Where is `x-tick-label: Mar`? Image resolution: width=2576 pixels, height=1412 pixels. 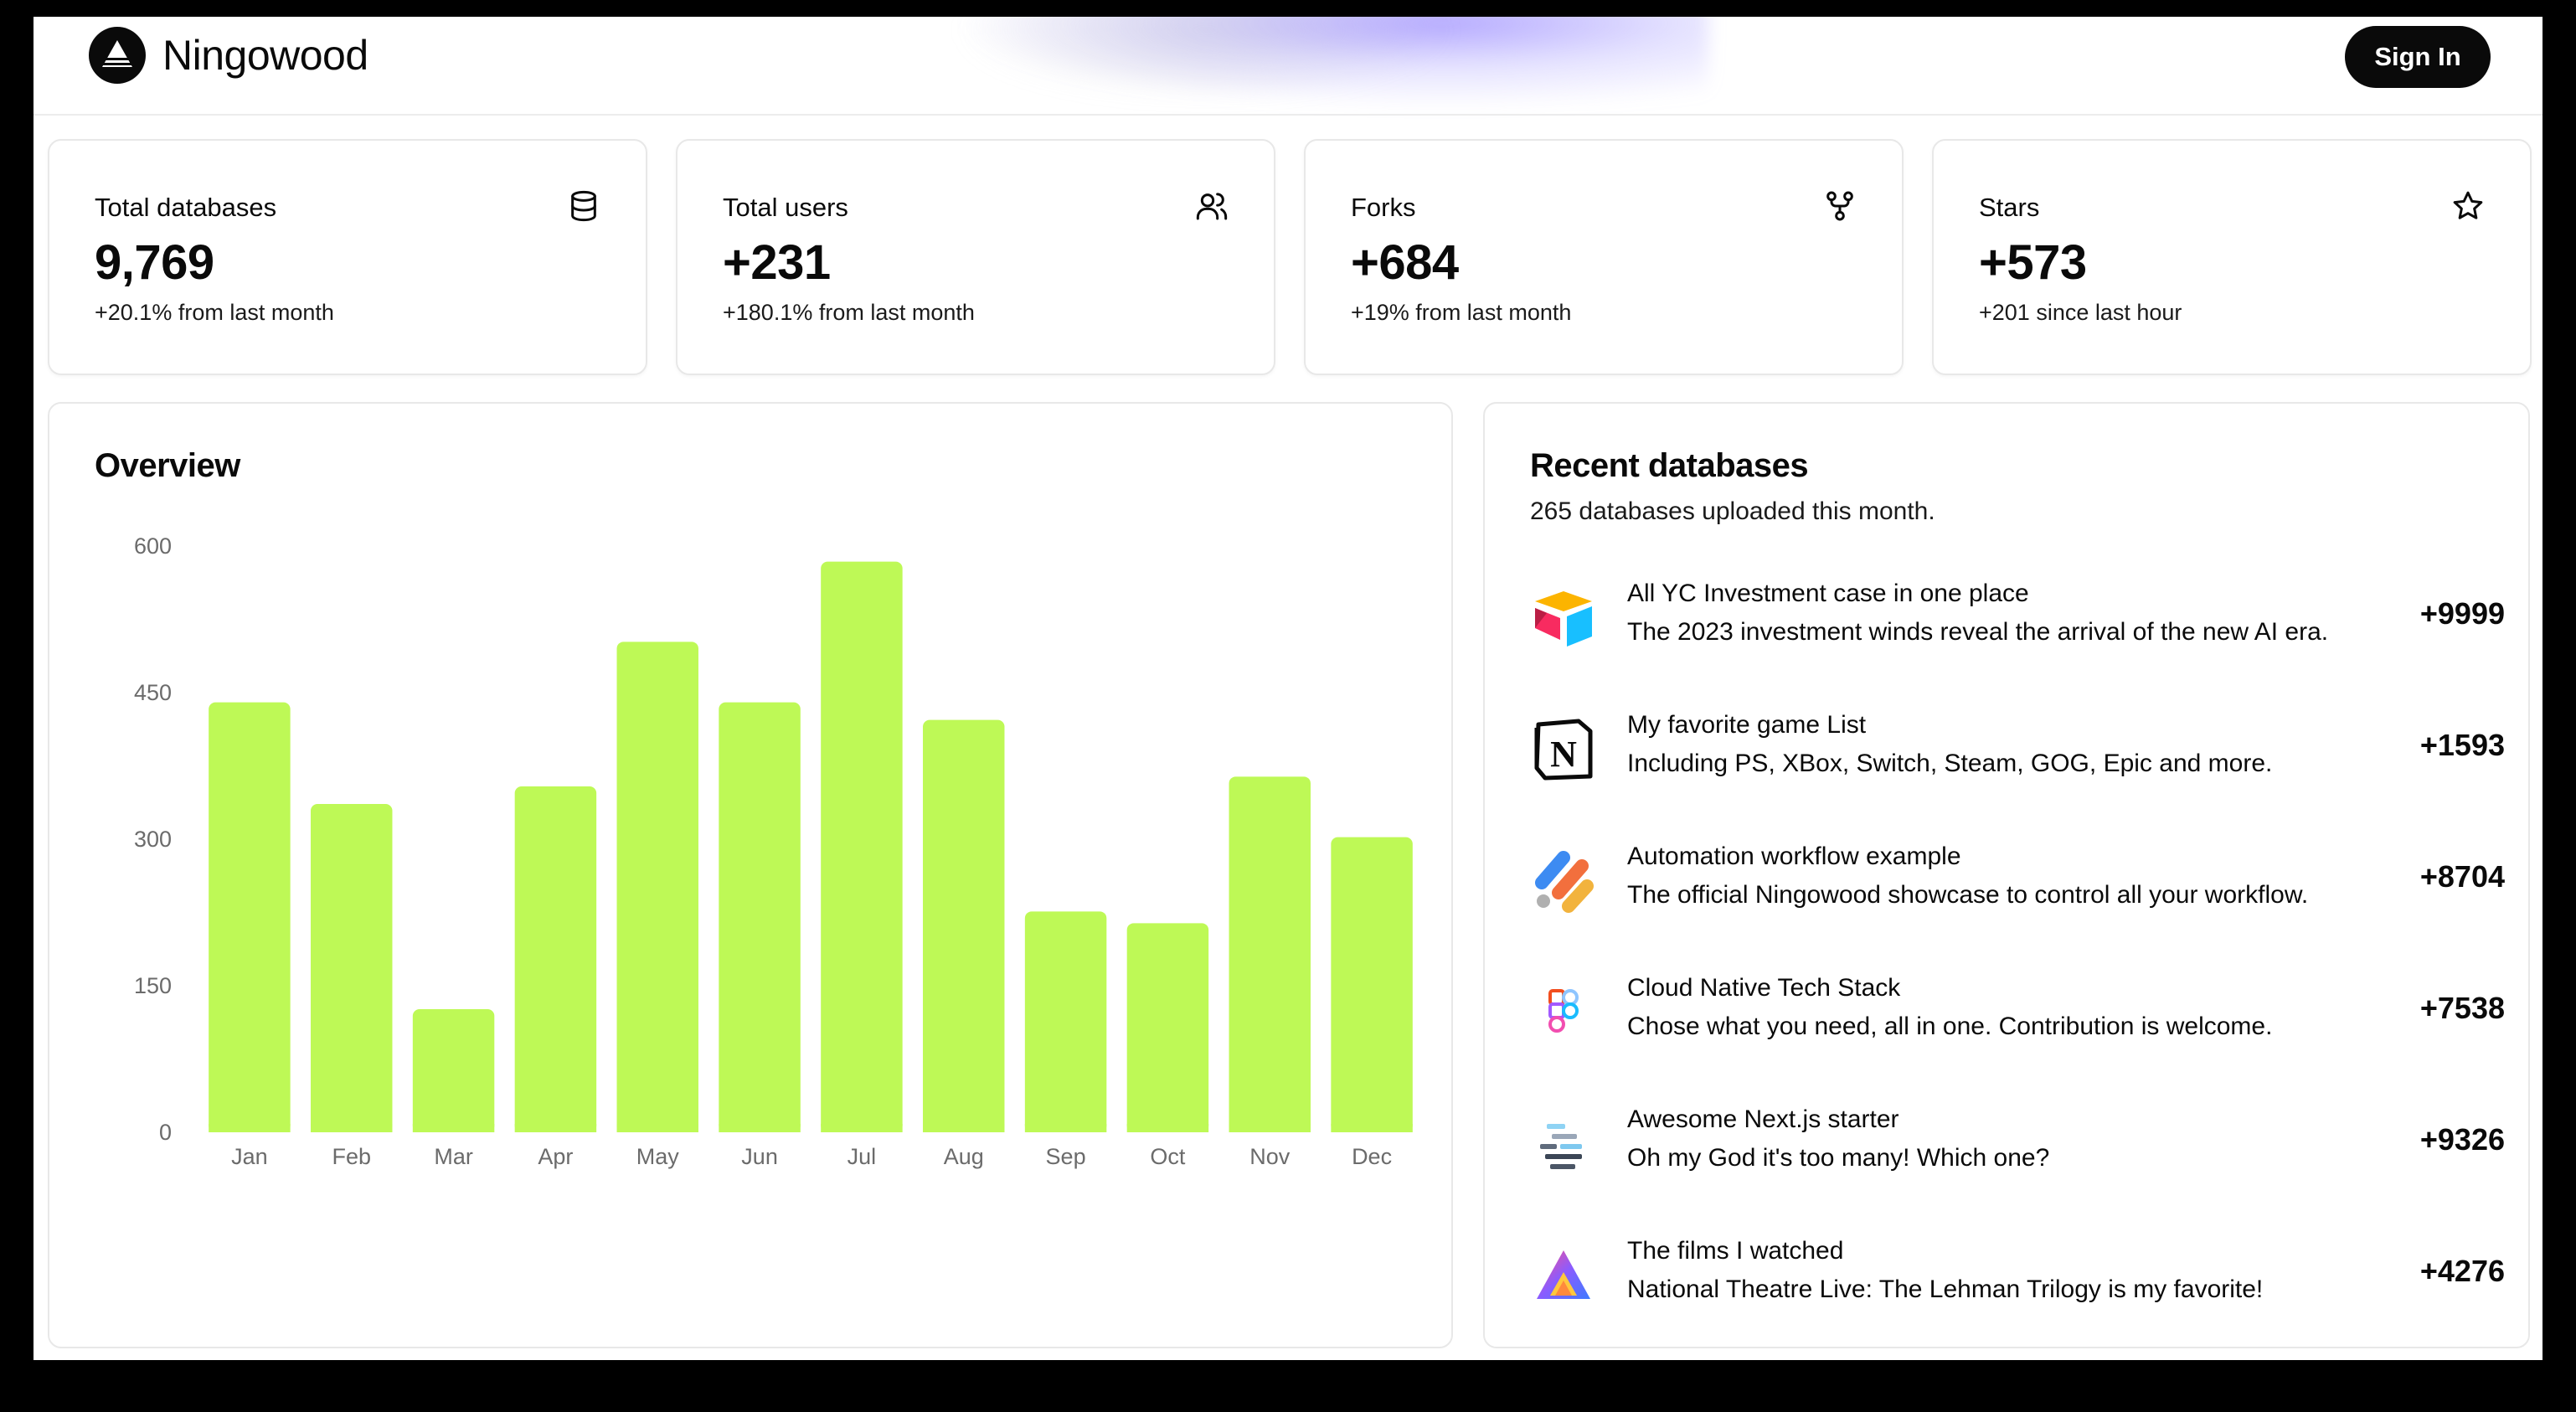
x-tick-label: Mar is located at coordinates (453, 1156).